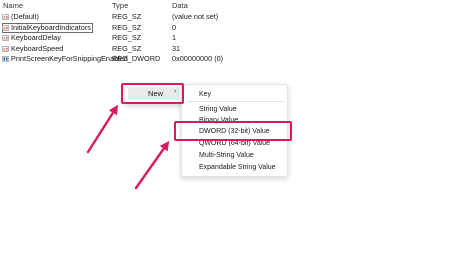 This screenshot has width=474, height=270. I want to click on dword-value-icon, so click(5, 59).